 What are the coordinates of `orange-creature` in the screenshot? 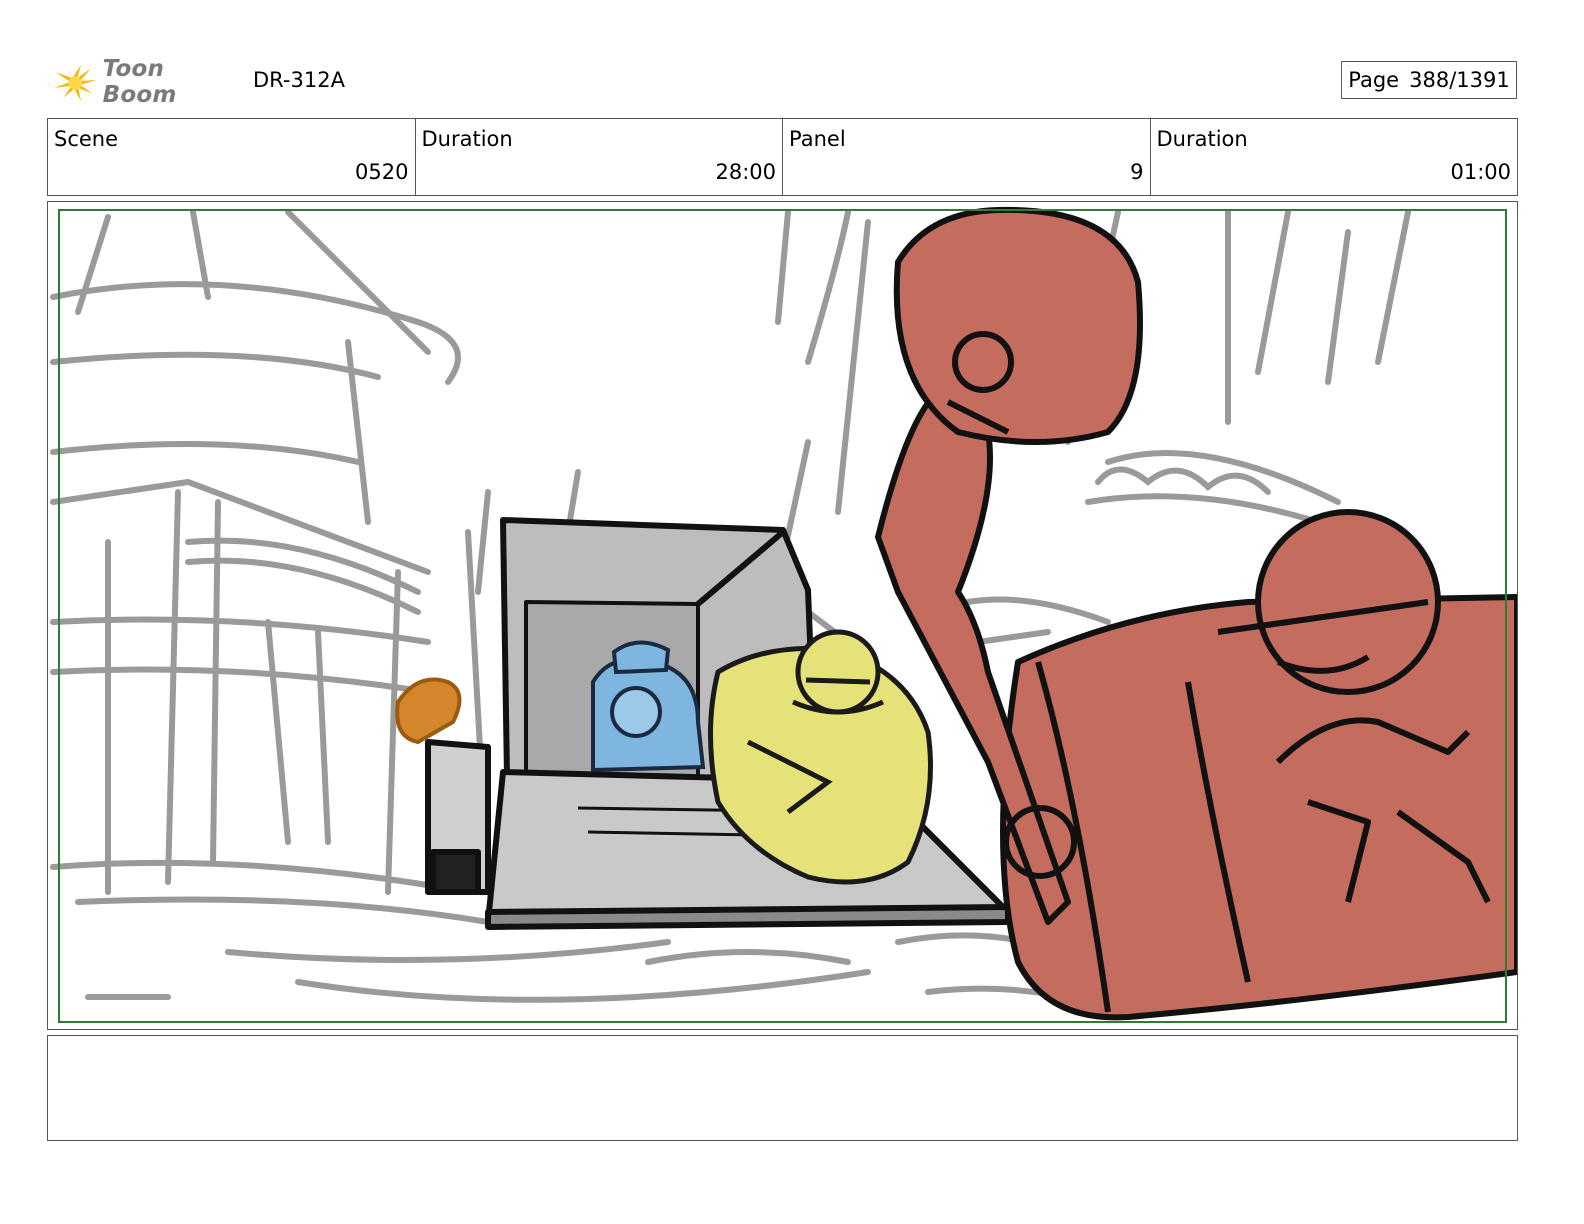 It's located at (428, 711).